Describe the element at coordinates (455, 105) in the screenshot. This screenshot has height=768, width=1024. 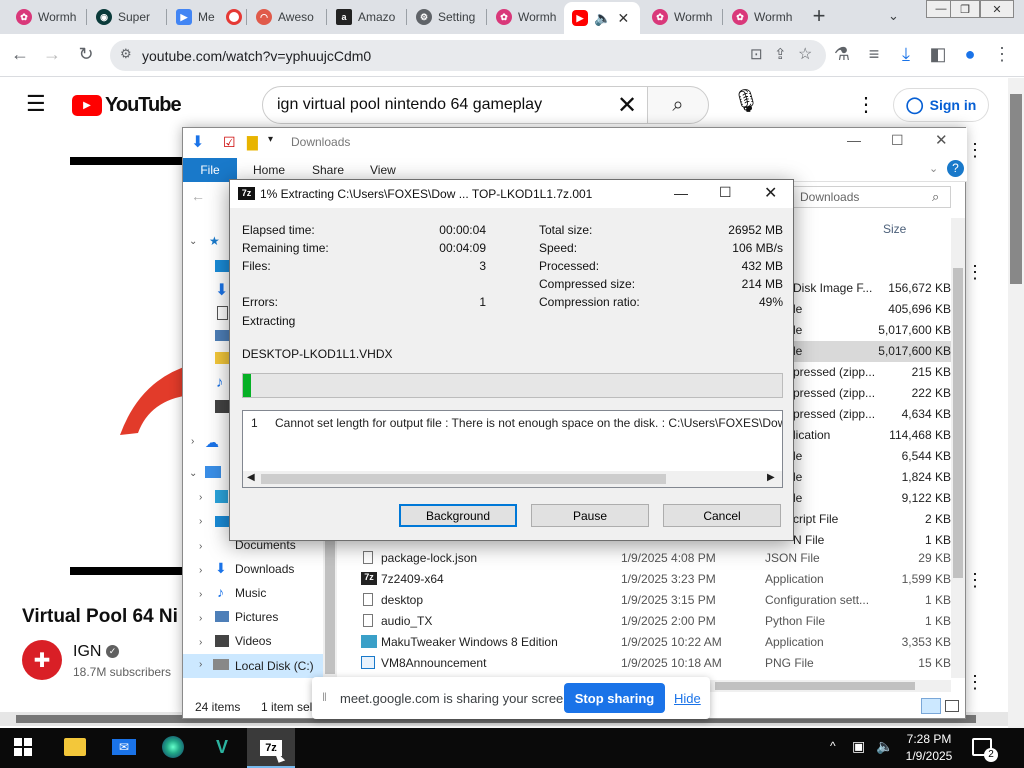
I see `youtube-search-input: ign virtual pool nintendo 64 gameplay ✕` at that location.